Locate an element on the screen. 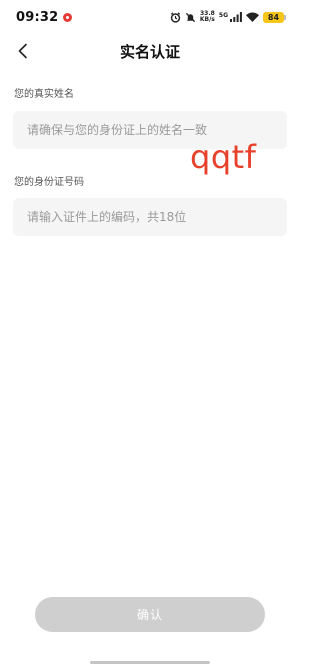 The width and height of the screenshot is (320, 667). battery-level: 84 is located at coordinates (273, 17).